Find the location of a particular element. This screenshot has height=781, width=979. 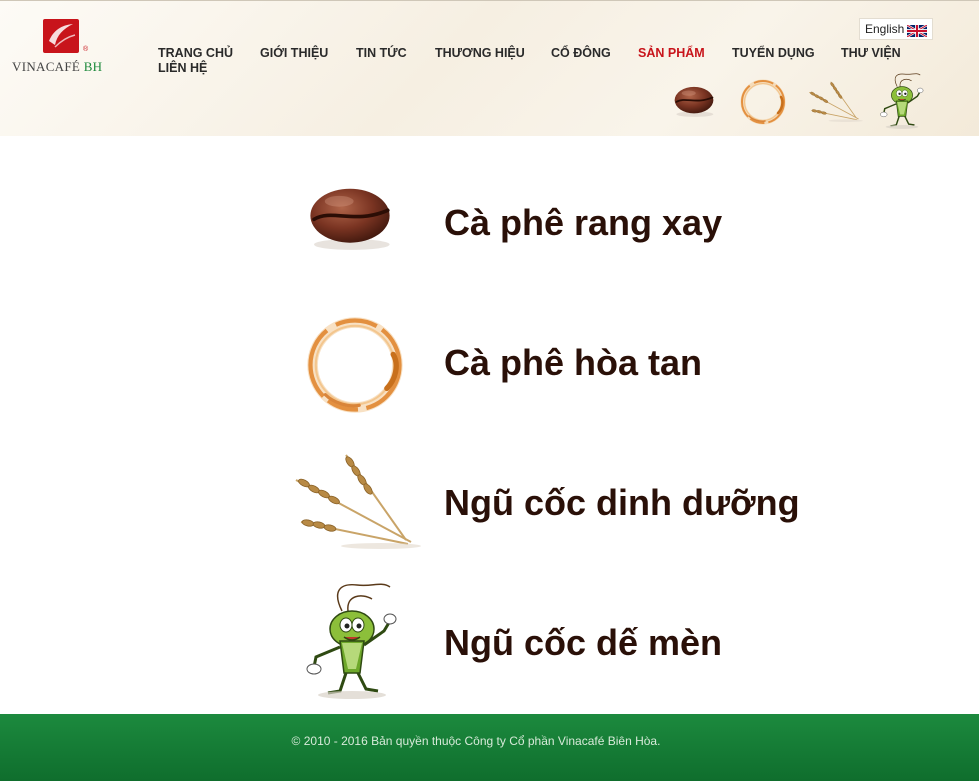

nav-item-news: TIN TỨC is located at coordinates (381, 53).